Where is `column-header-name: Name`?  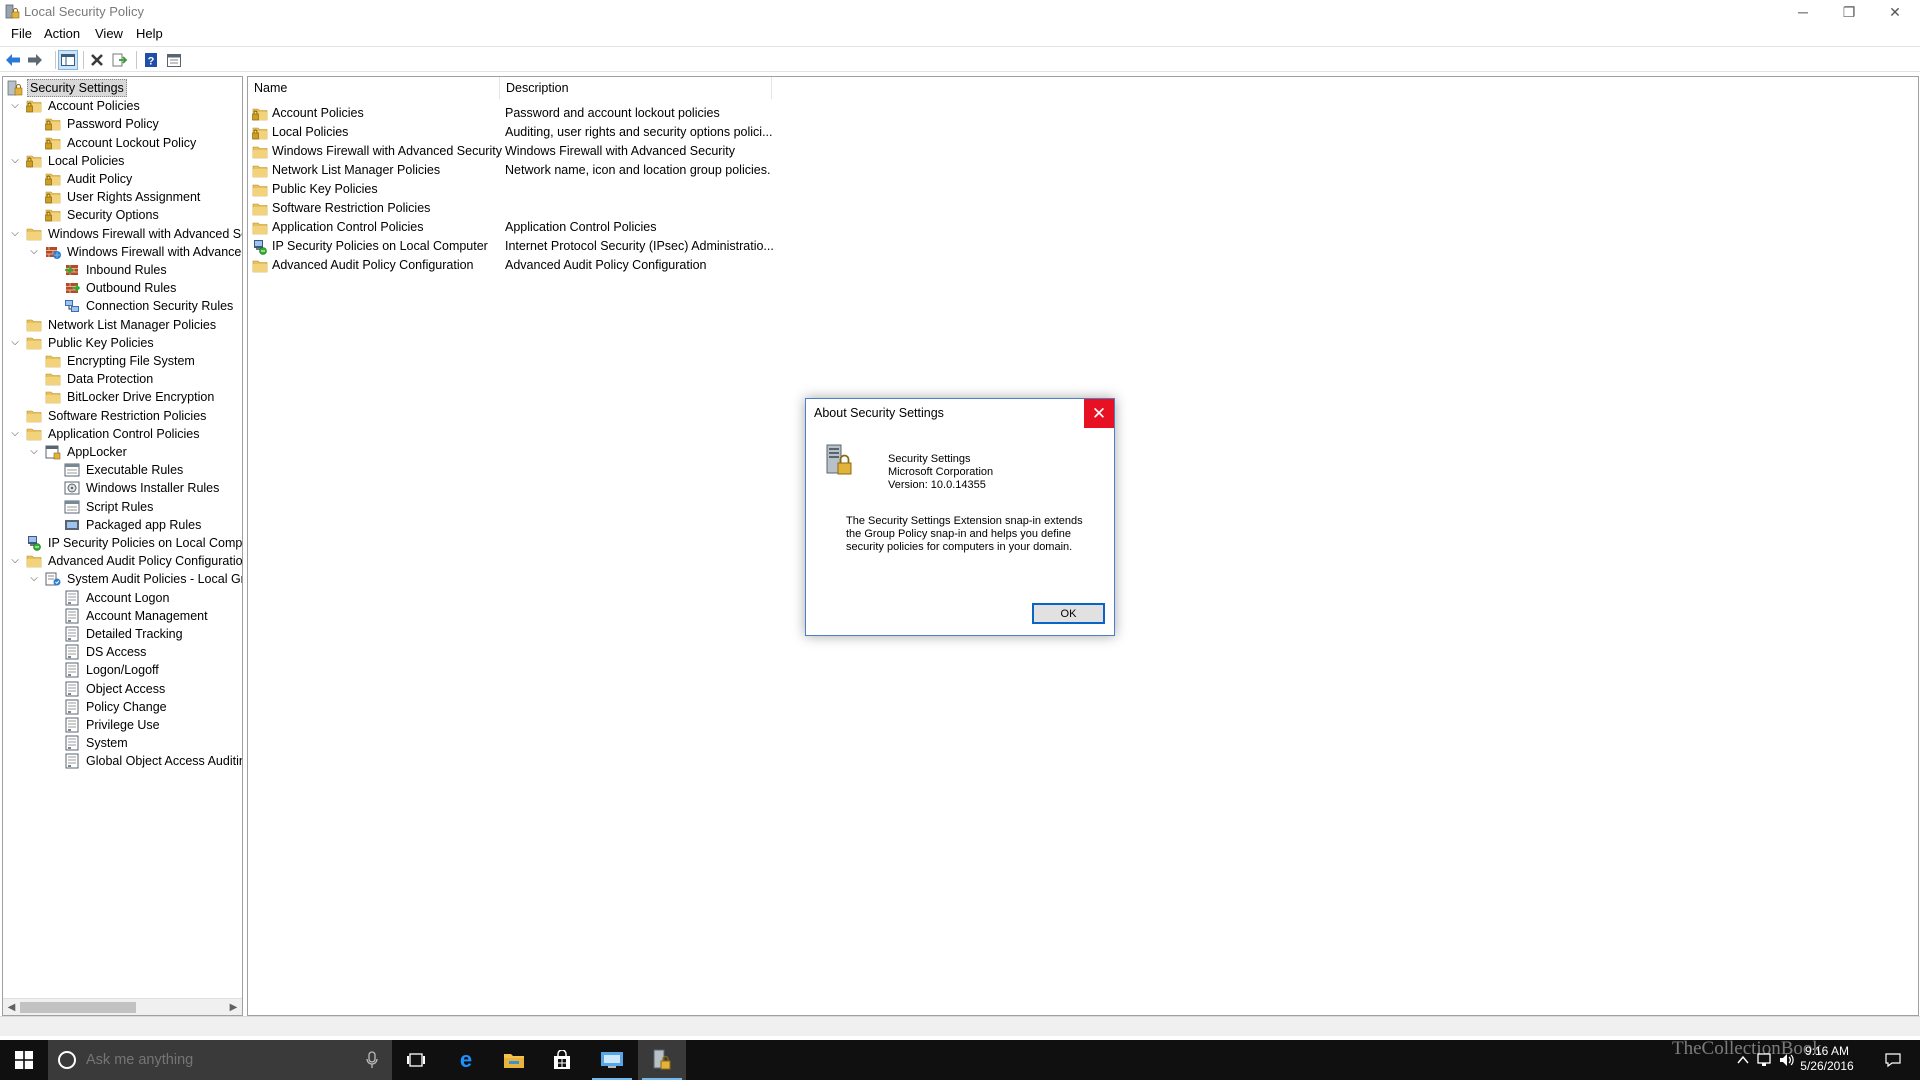
column-header-name: Name is located at coordinates (374, 88).